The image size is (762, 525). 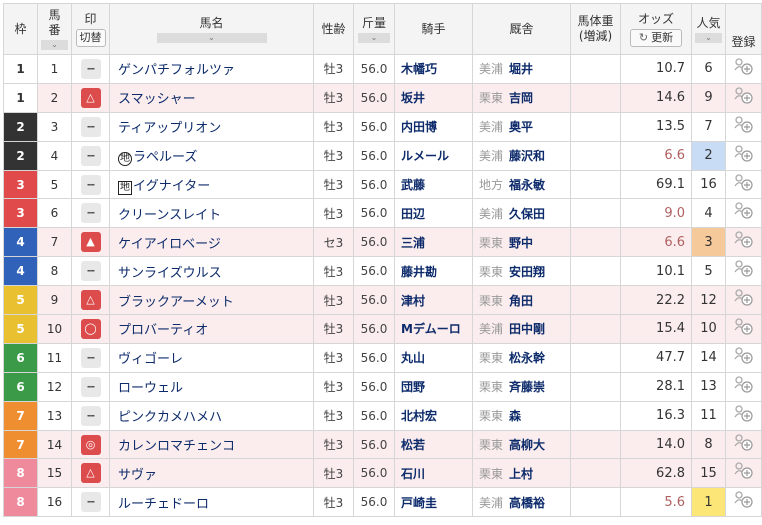 What do you see at coordinates (527, 358) in the screenshot?
I see `trainer-link: 松永幹` at bounding box center [527, 358].